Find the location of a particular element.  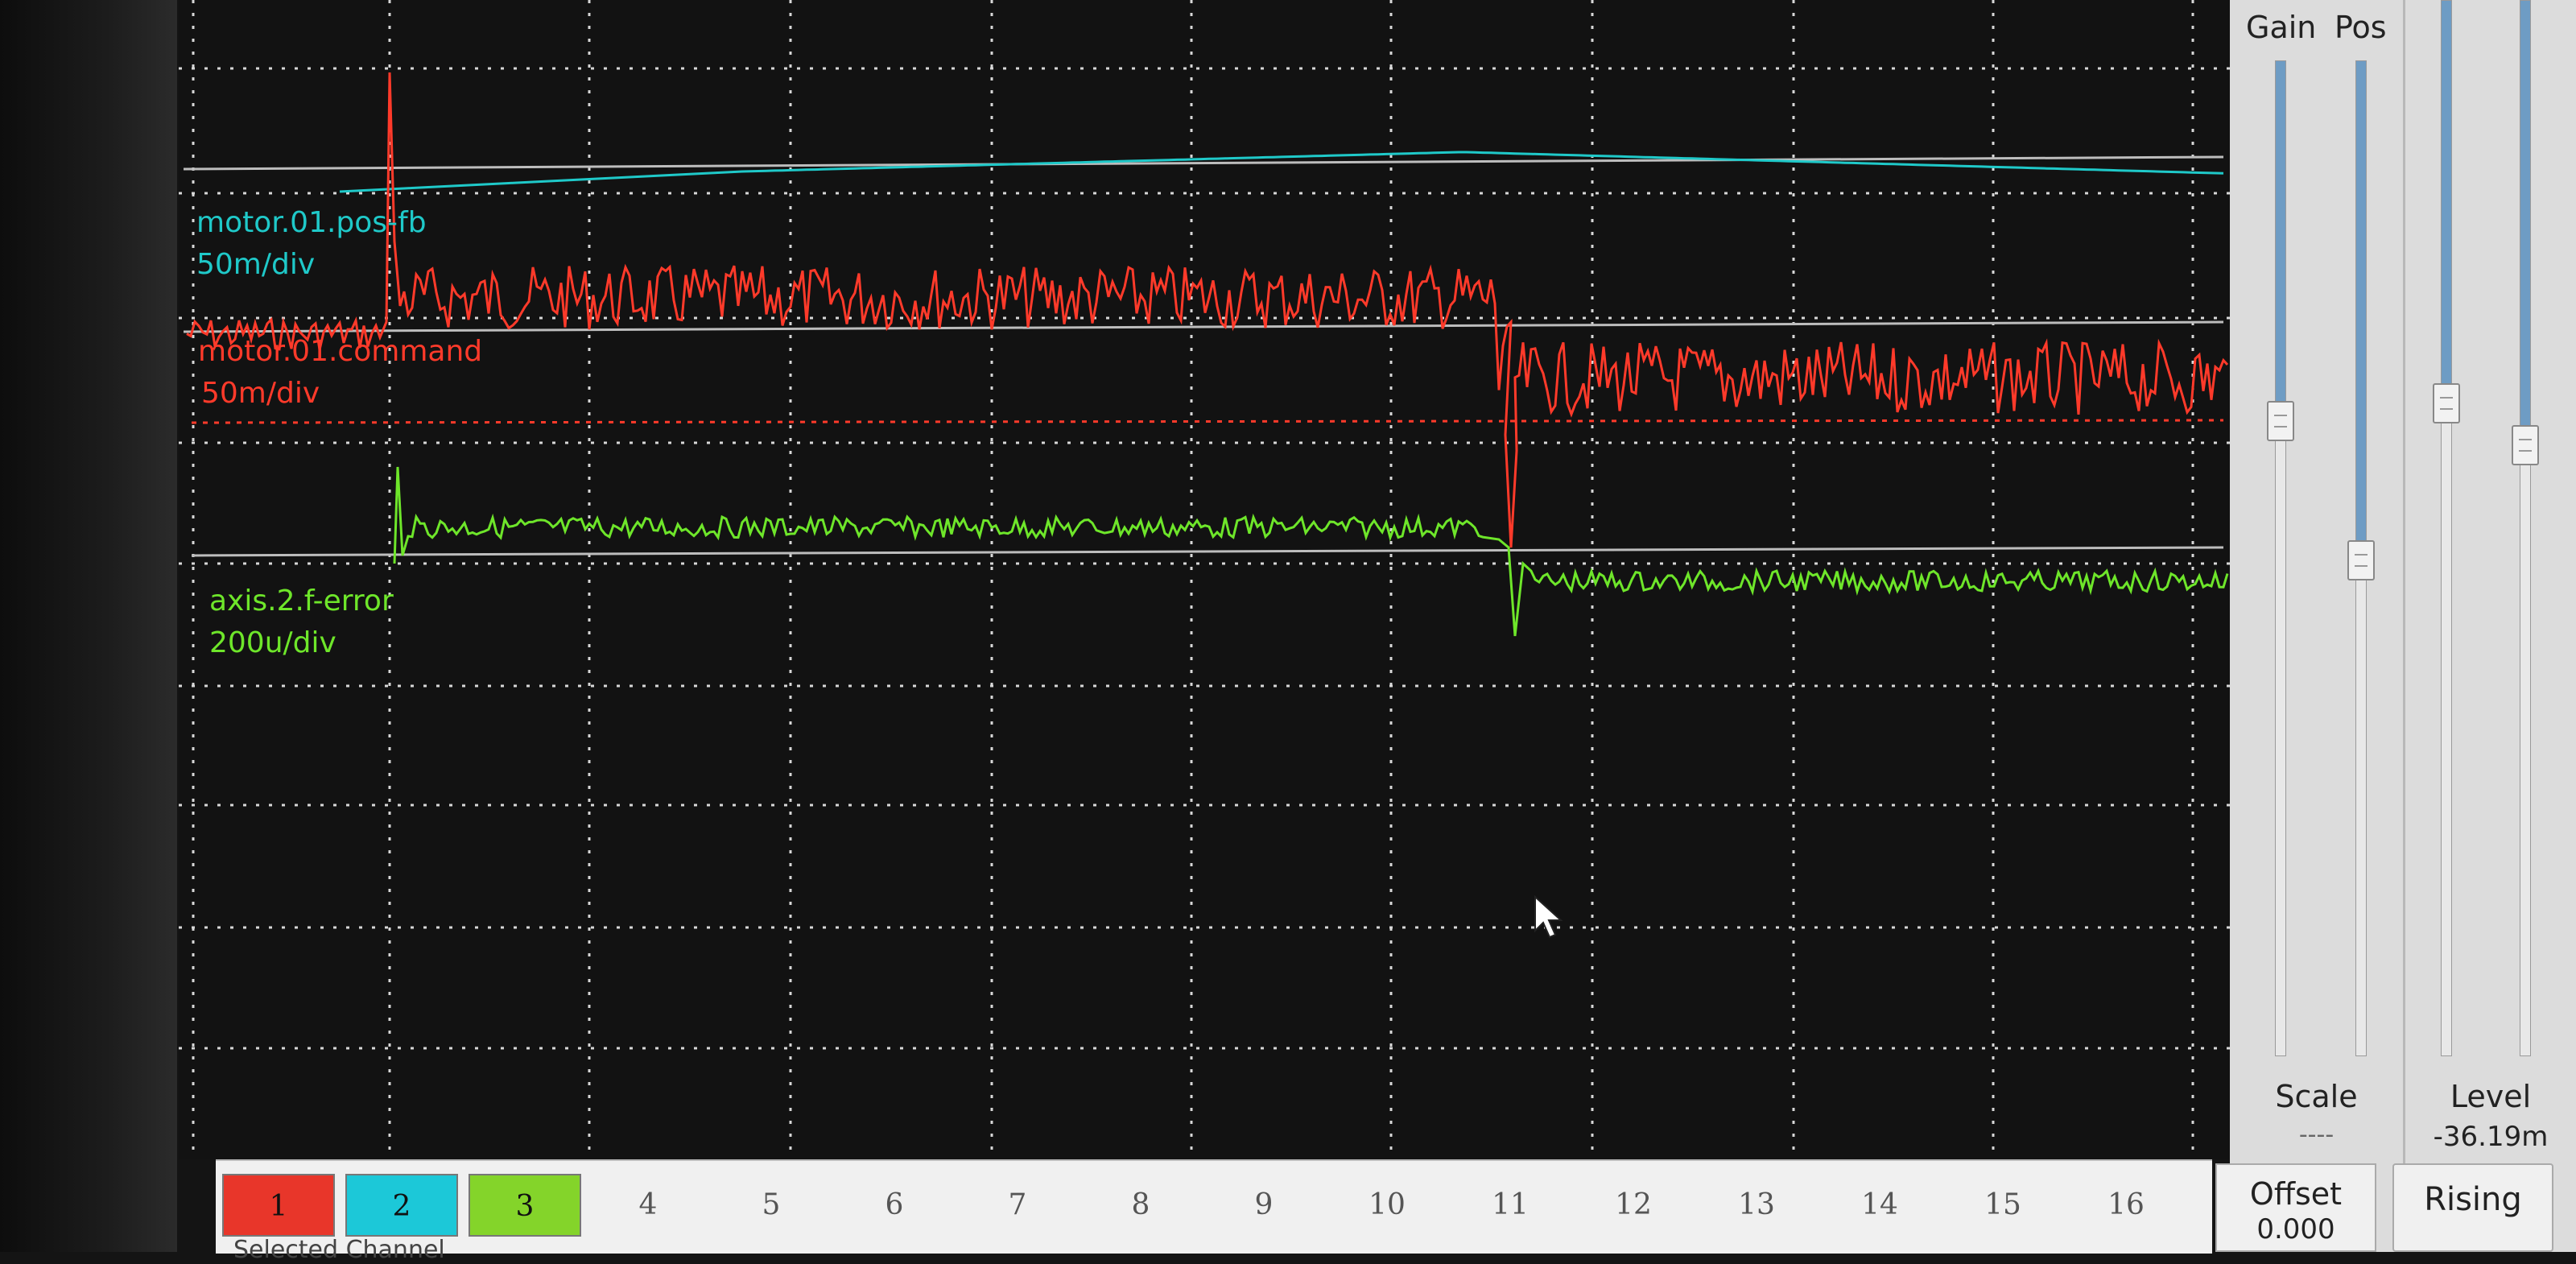

channel-button-14: 14 is located at coordinates (1879, 1205).